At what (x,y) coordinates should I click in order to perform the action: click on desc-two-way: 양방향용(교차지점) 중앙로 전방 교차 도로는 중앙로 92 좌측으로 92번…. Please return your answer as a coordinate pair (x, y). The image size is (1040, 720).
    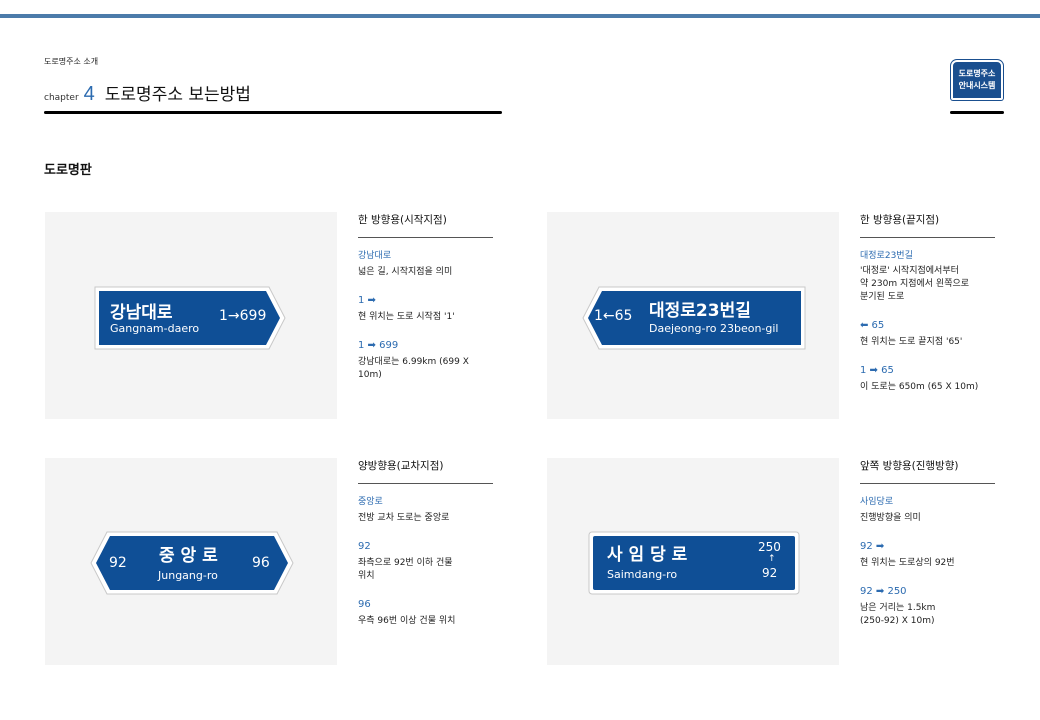
    Looking at the image, I should click on (425, 543).